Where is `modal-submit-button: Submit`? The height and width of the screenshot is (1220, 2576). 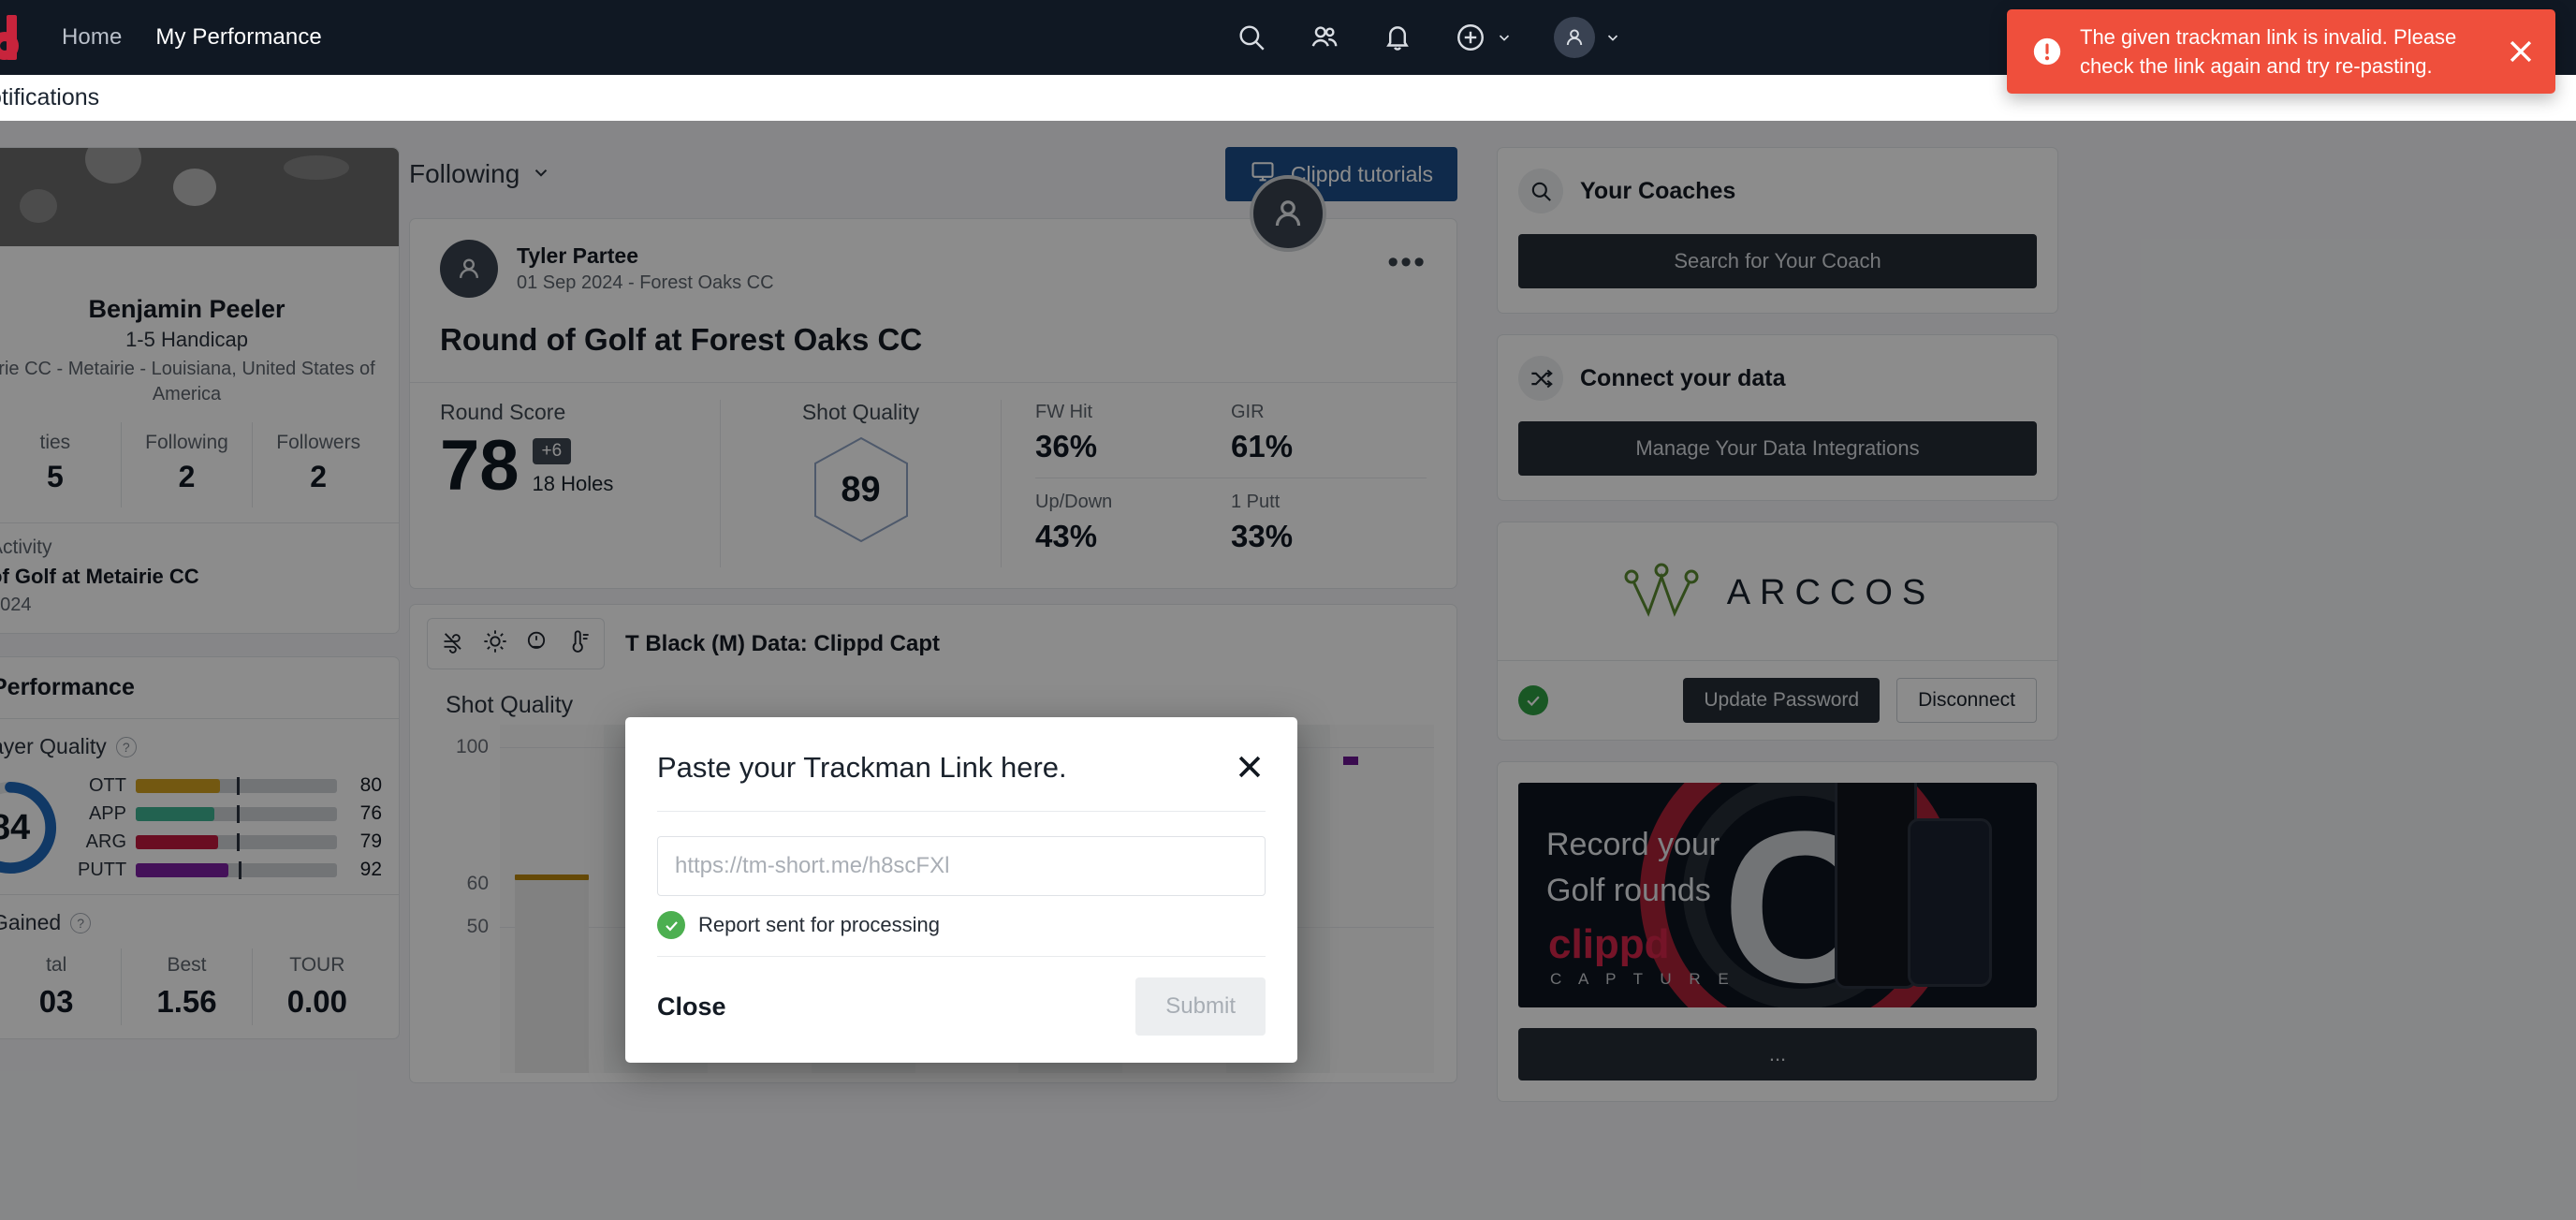 modal-submit-button: Submit is located at coordinates (1200, 1007).